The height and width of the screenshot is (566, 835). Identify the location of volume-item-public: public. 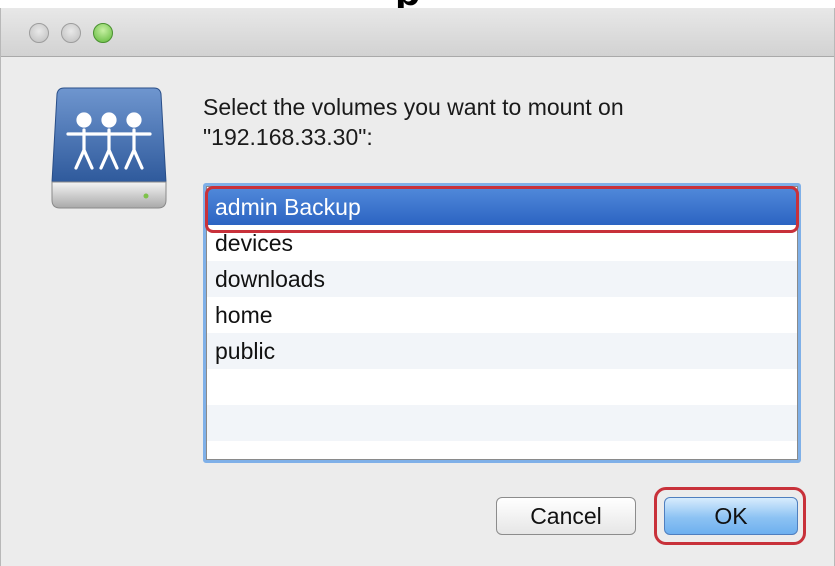
(502, 351).